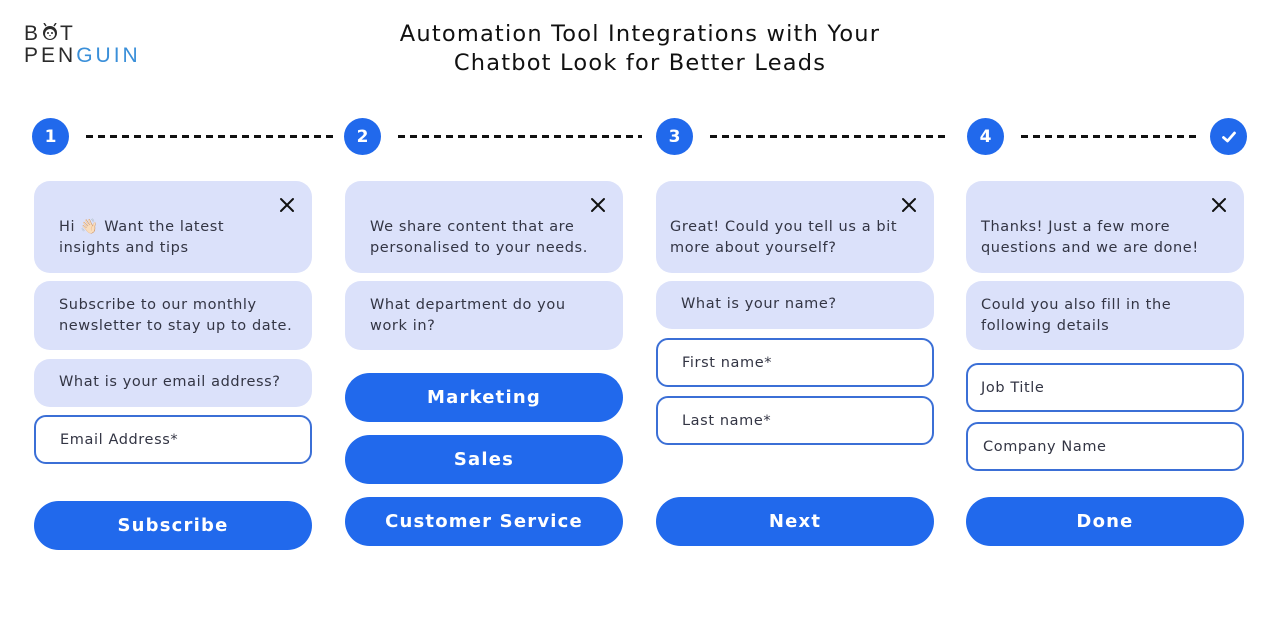  I want to click on intro-line-1: Thanks! Just a few more, so click(1076, 227).